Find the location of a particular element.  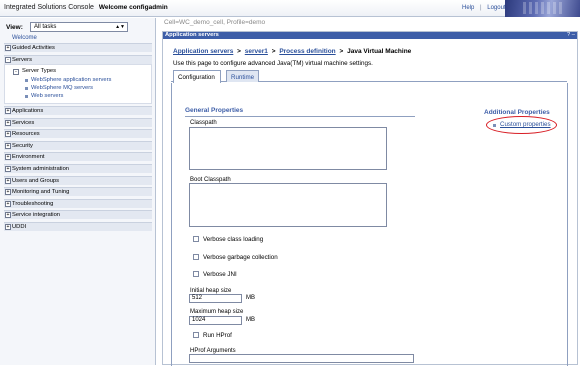

panel-controls: ? – is located at coordinates (571, 35).